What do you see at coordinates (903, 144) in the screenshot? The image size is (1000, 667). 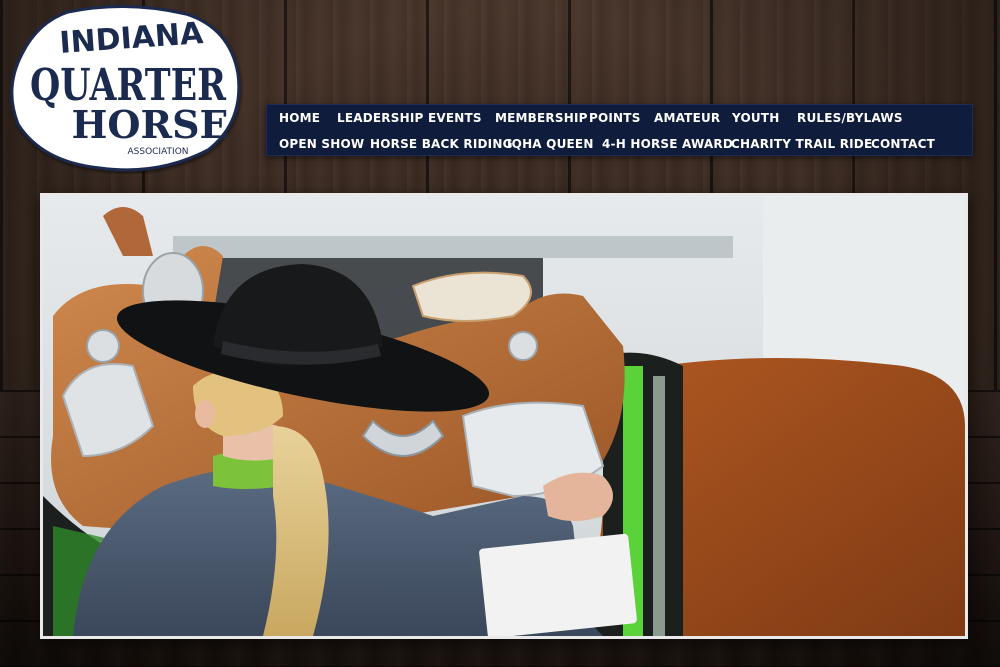 I see `nav-contact: CONTACT` at bounding box center [903, 144].